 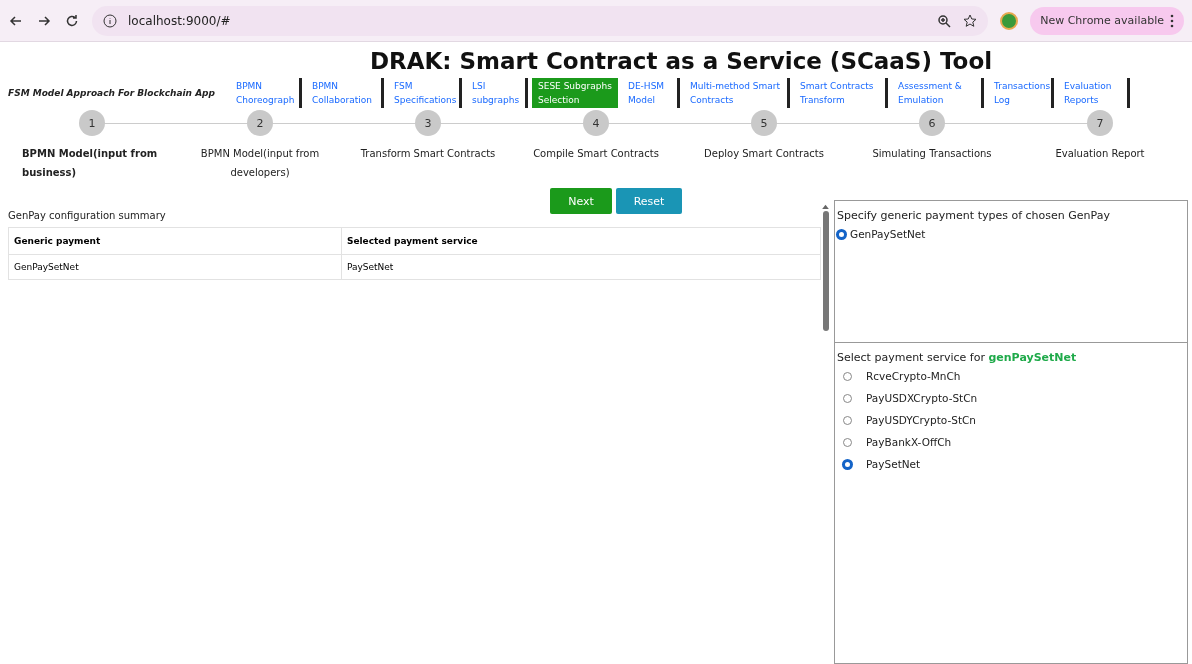 What do you see at coordinates (825, 271) in the screenshot?
I see `scrollbar-thumb` at bounding box center [825, 271].